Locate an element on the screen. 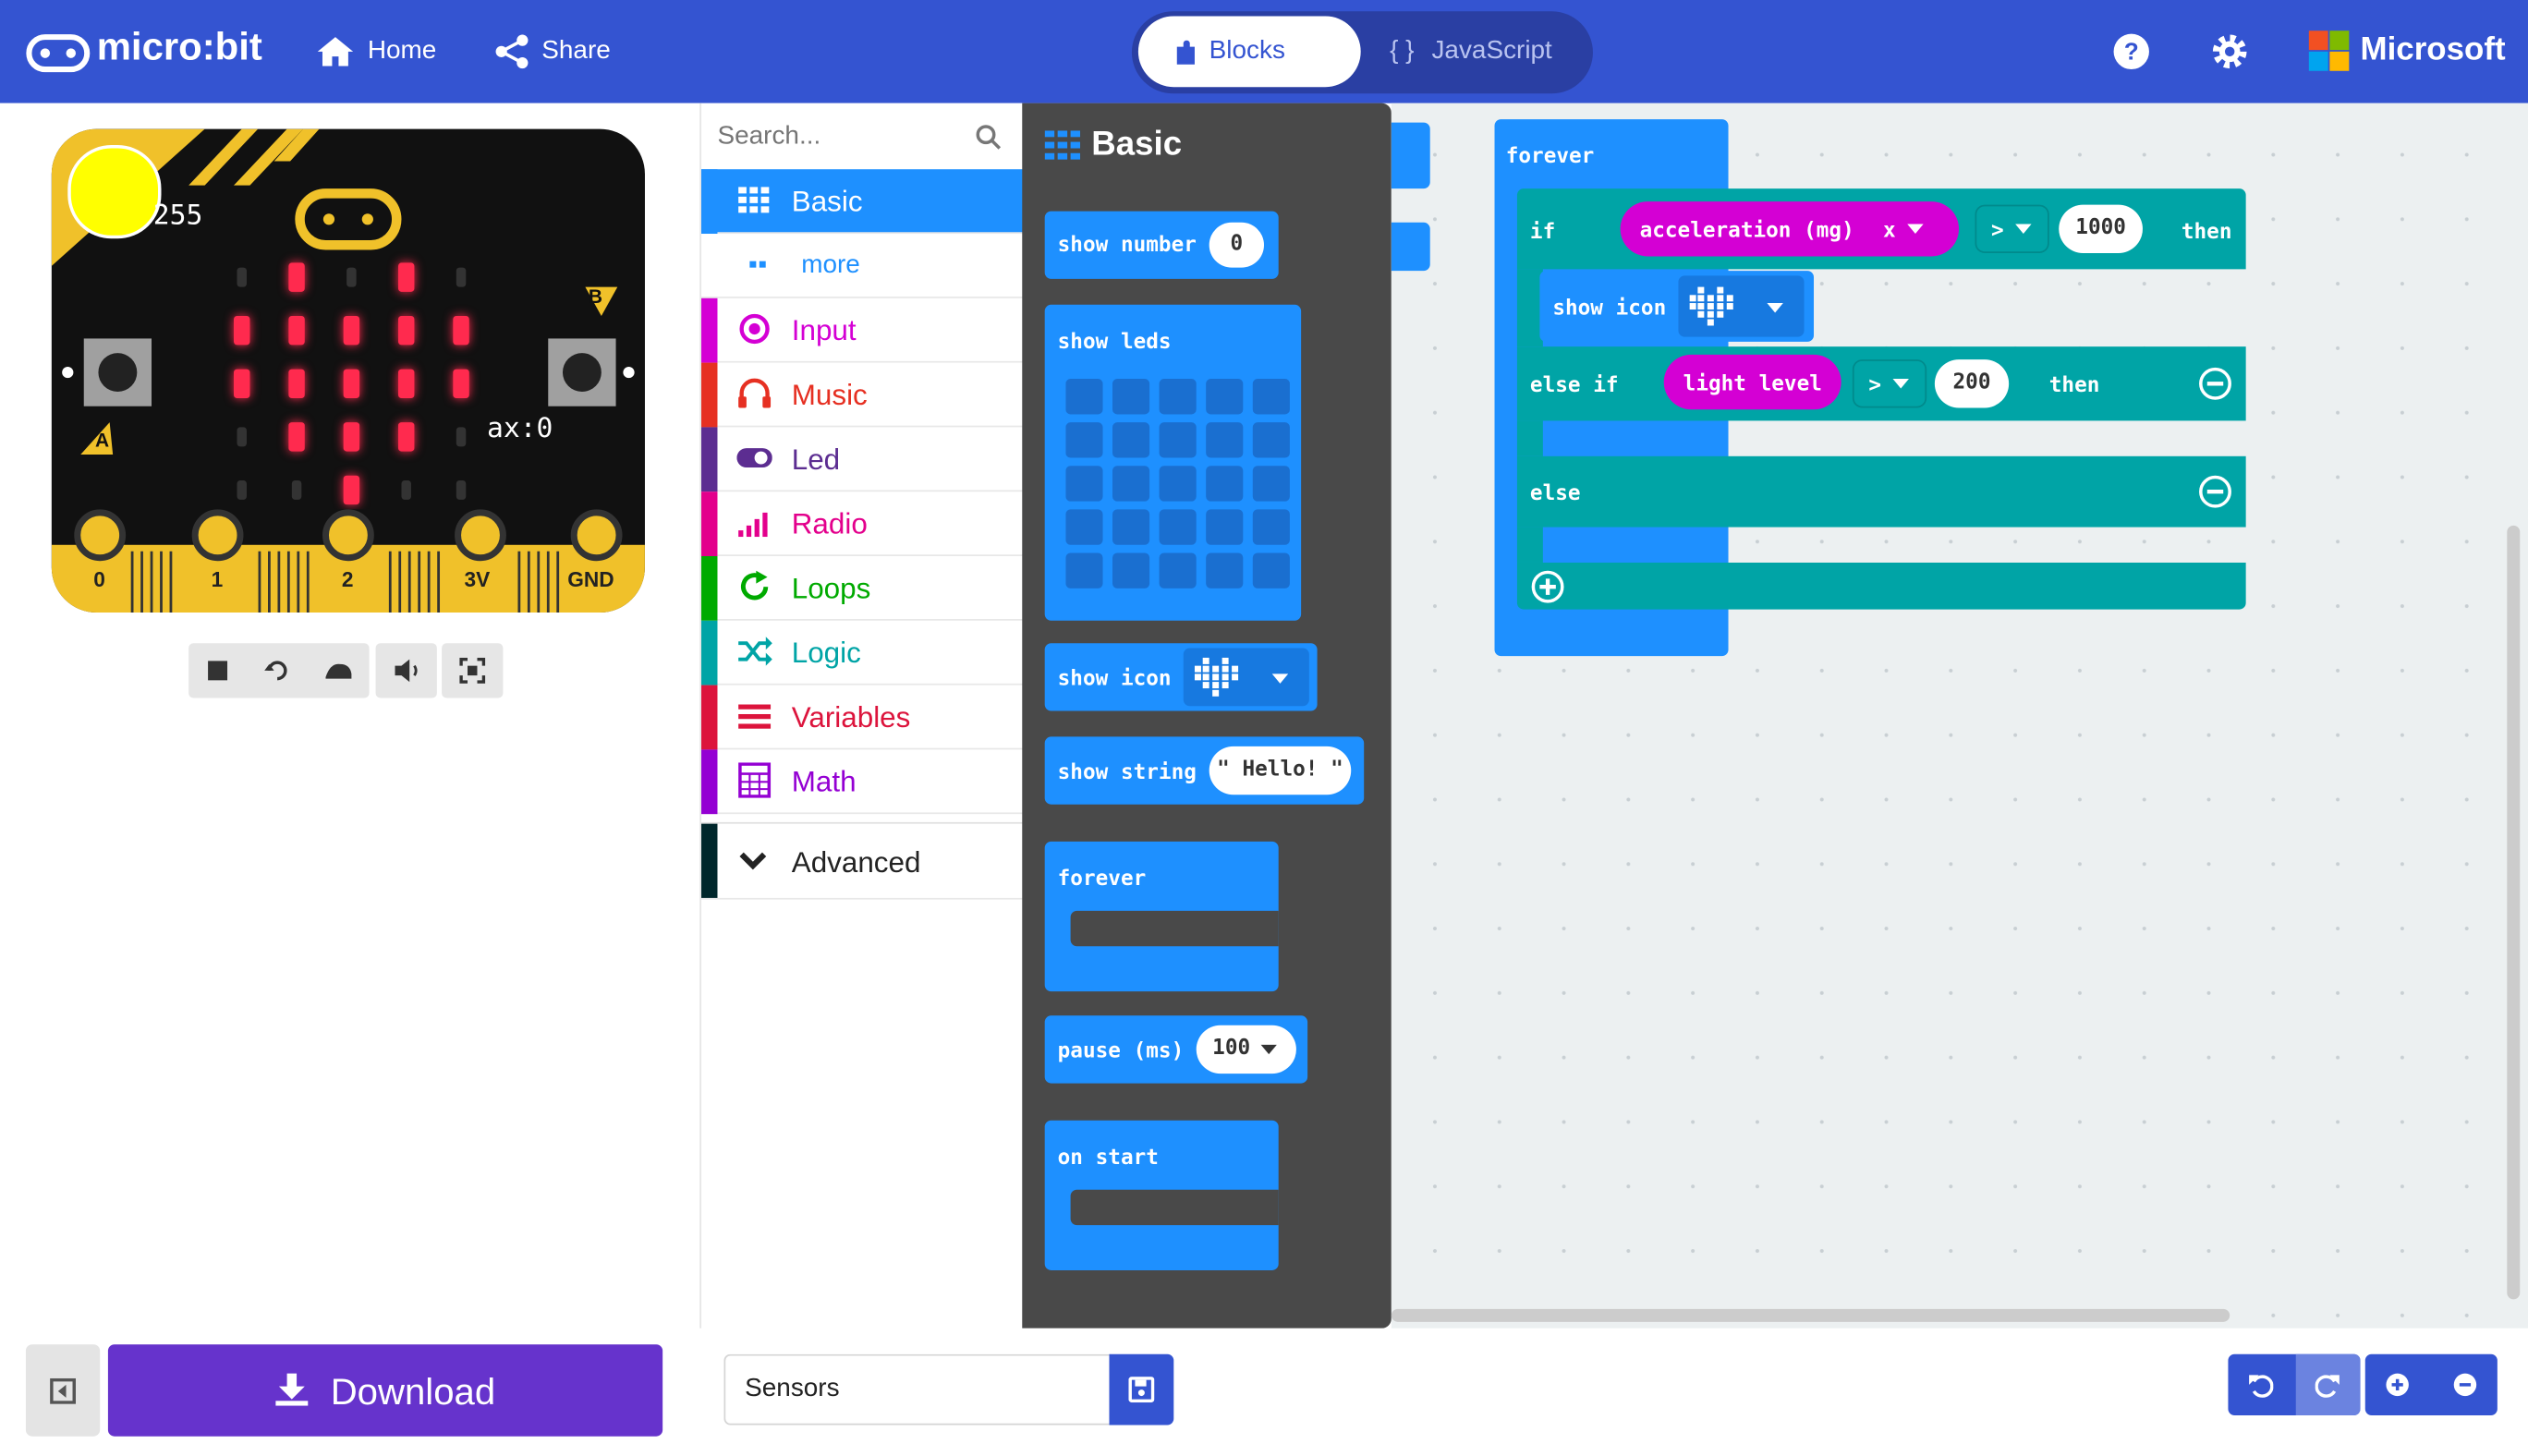 The width and height of the screenshot is (2528, 1456). ws-if-header: if acceleration (mg) x > 1000 then is located at coordinates (1881, 229).